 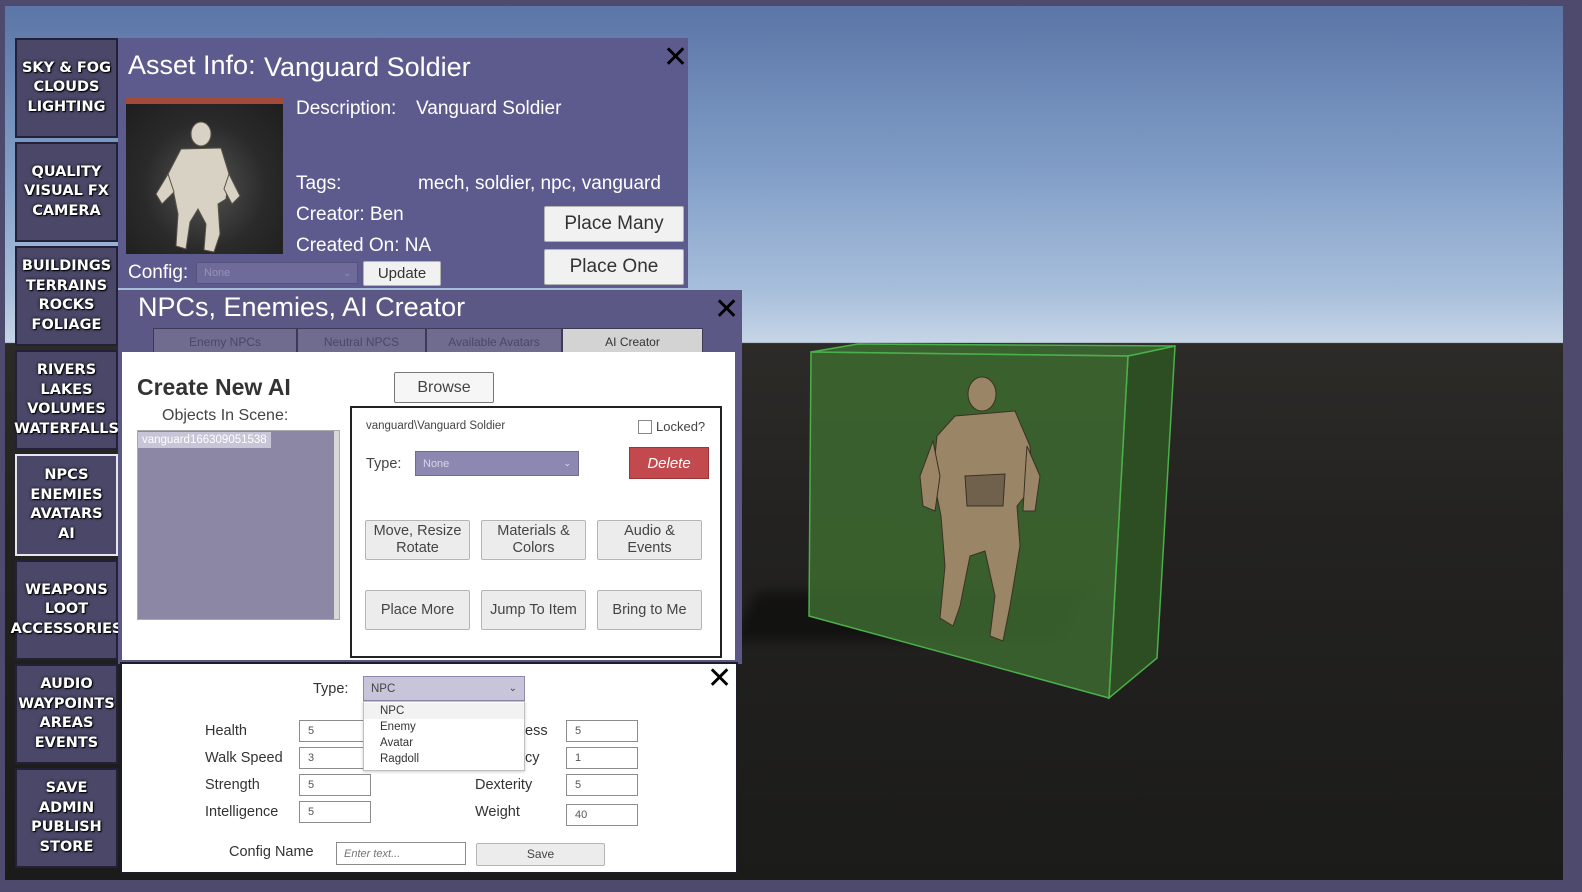 What do you see at coordinates (302, 307) in the screenshot?
I see `npc-panel-title: NPCs, Enemies, AI Creator` at bounding box center [302, 307].